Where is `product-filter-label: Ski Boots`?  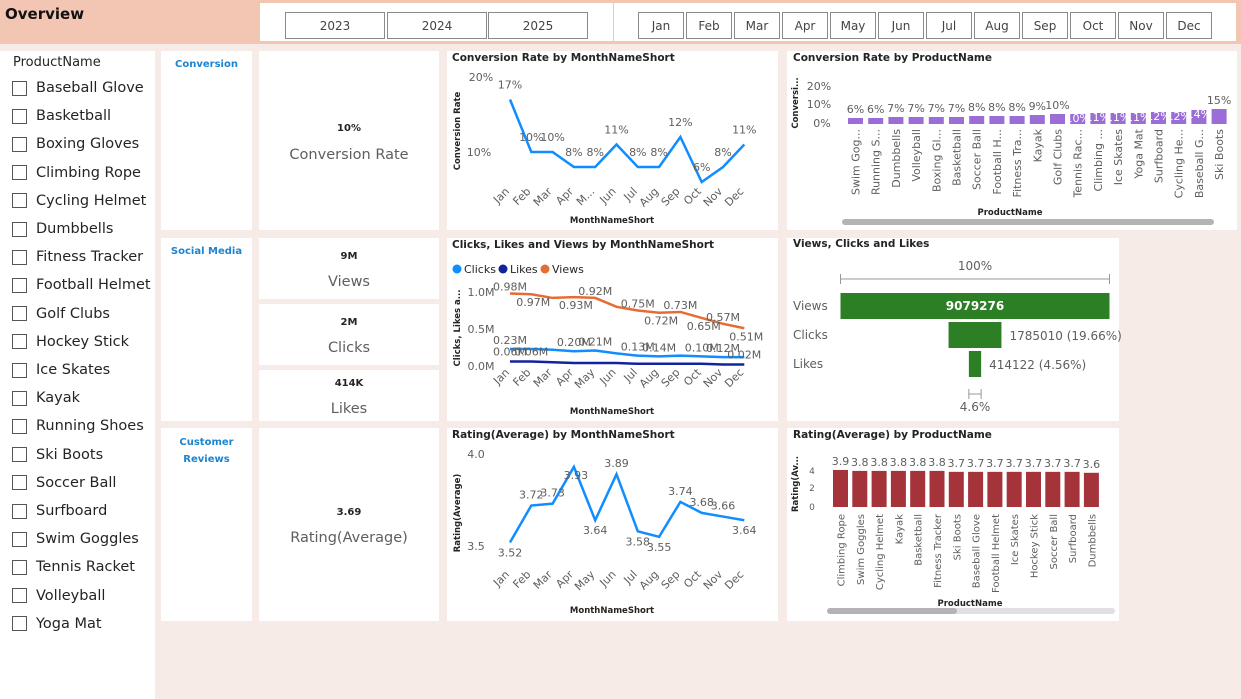
product-filter-label: Ski Boots is located at coordinates (70, 454).